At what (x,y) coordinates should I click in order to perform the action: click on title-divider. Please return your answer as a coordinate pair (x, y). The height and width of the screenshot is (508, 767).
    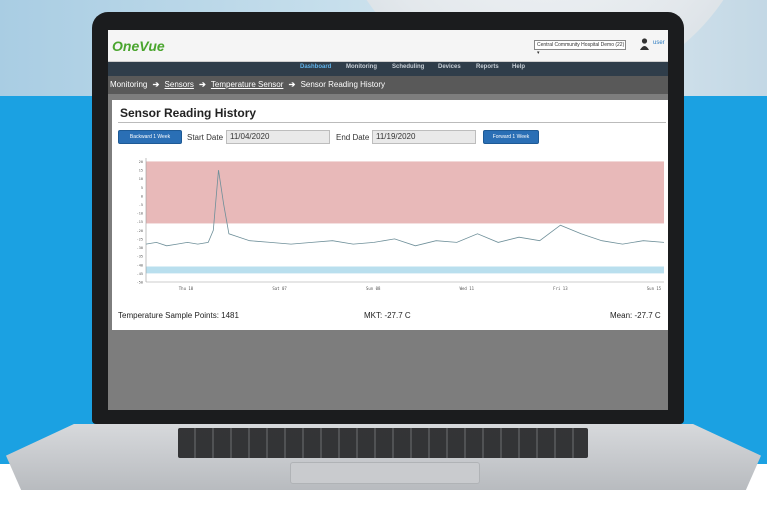
    Looking at the image, I should click on (392, 122).